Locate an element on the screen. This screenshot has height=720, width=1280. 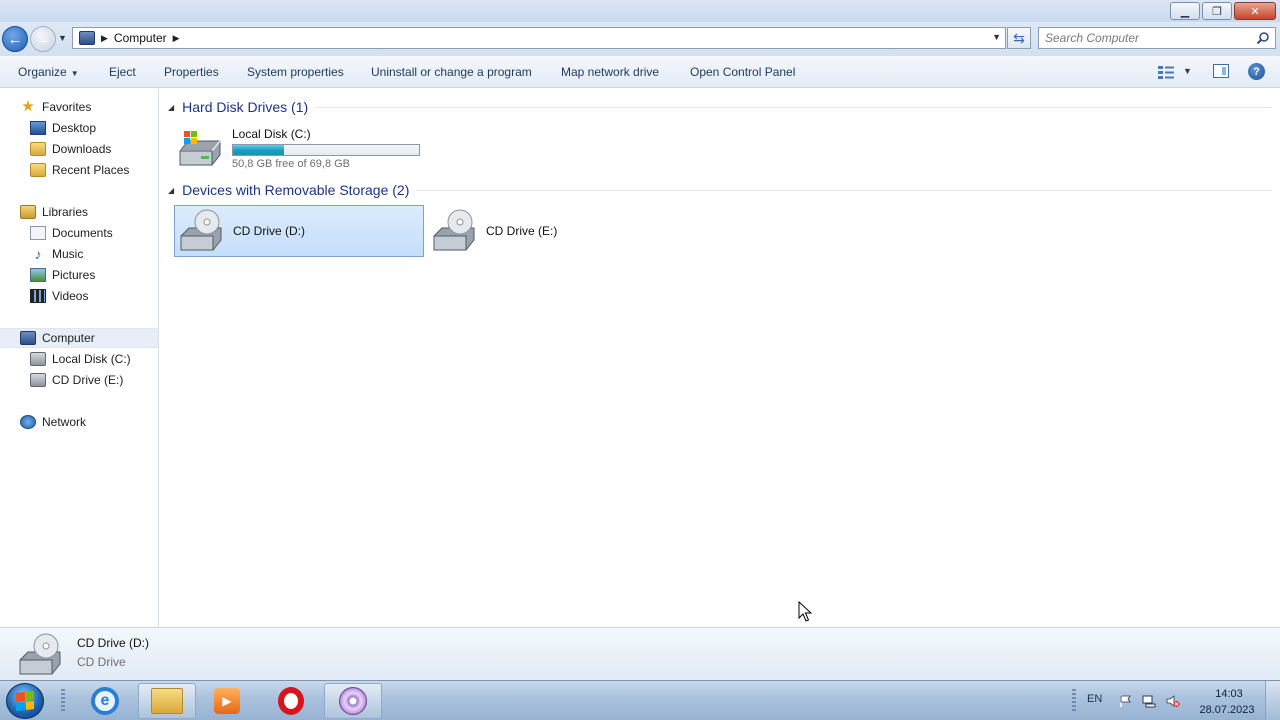
nav-network: Network is located at coordinates (79, 422).